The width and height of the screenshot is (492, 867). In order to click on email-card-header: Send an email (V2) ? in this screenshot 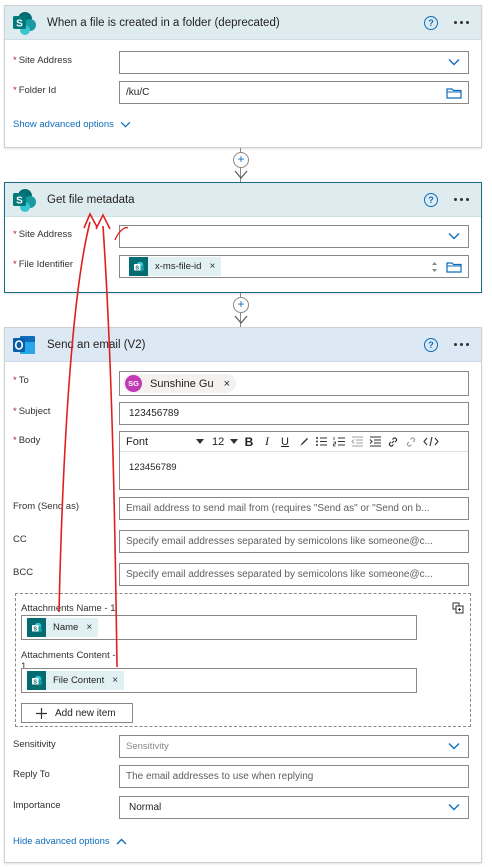, I will do `click(243, 345)`.